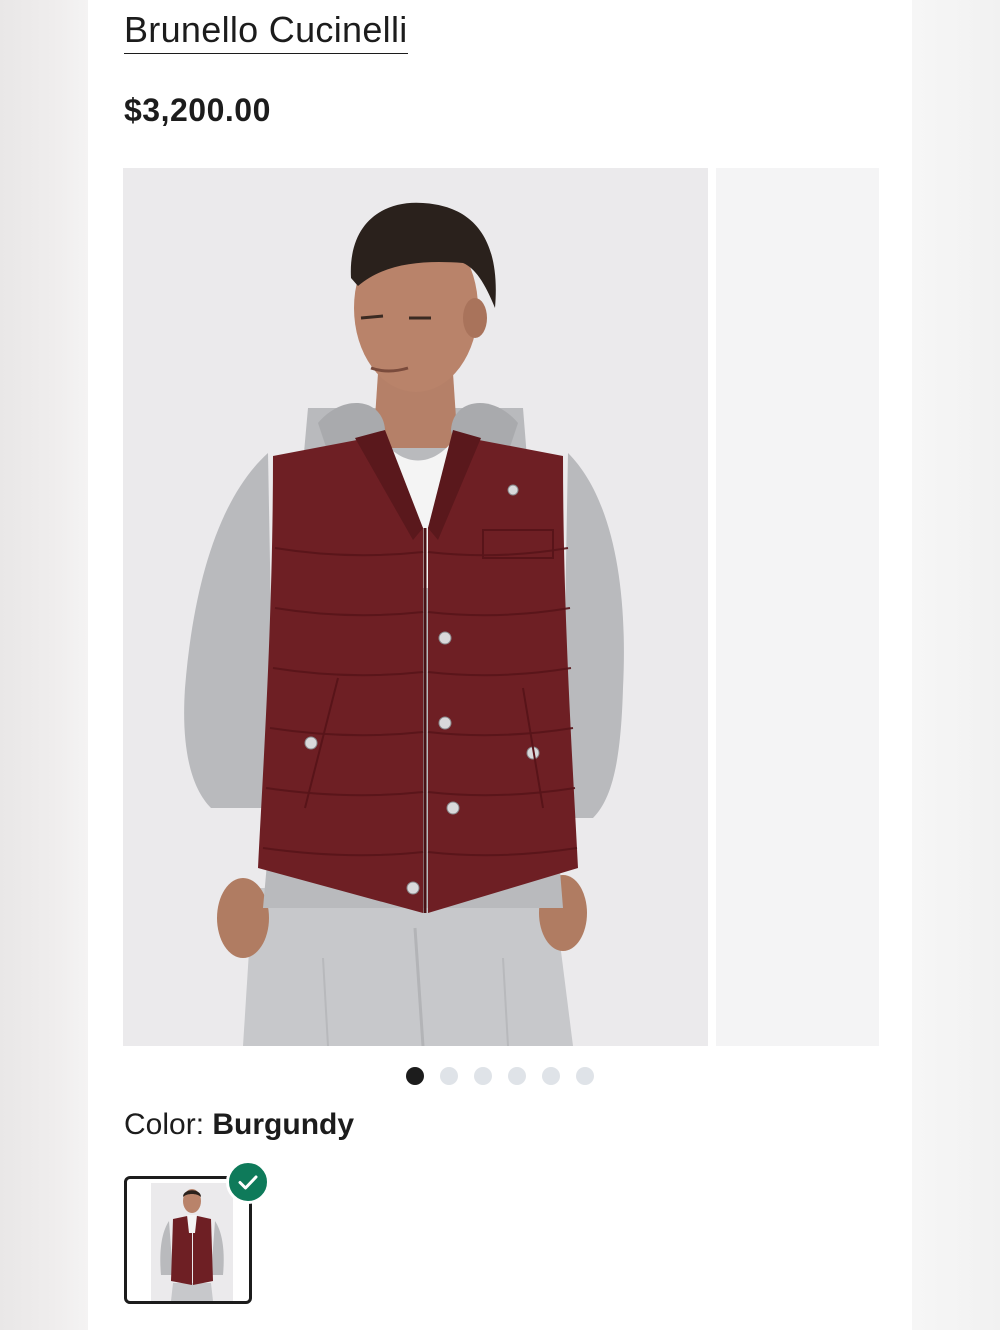  Describe the element at coordinates (197, 110) in the screenshot. I see `product-price: $3,200.00` at that location.